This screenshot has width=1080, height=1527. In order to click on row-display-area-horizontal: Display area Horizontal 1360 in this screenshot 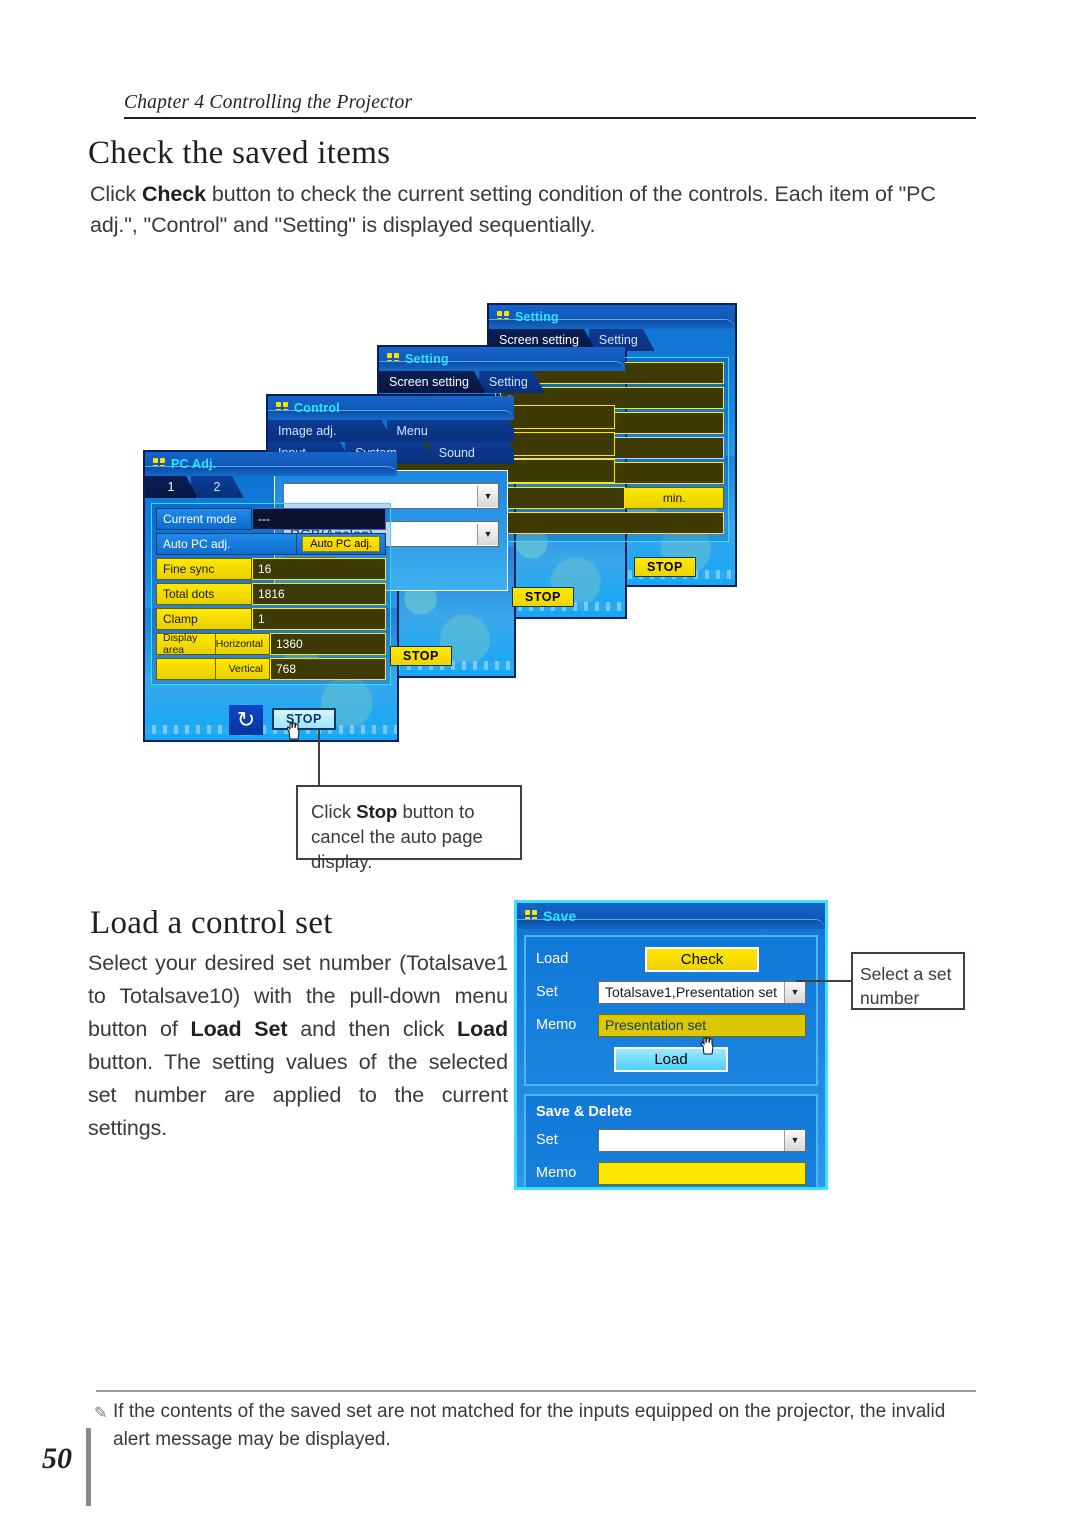, I will do `click(271, 644)`.